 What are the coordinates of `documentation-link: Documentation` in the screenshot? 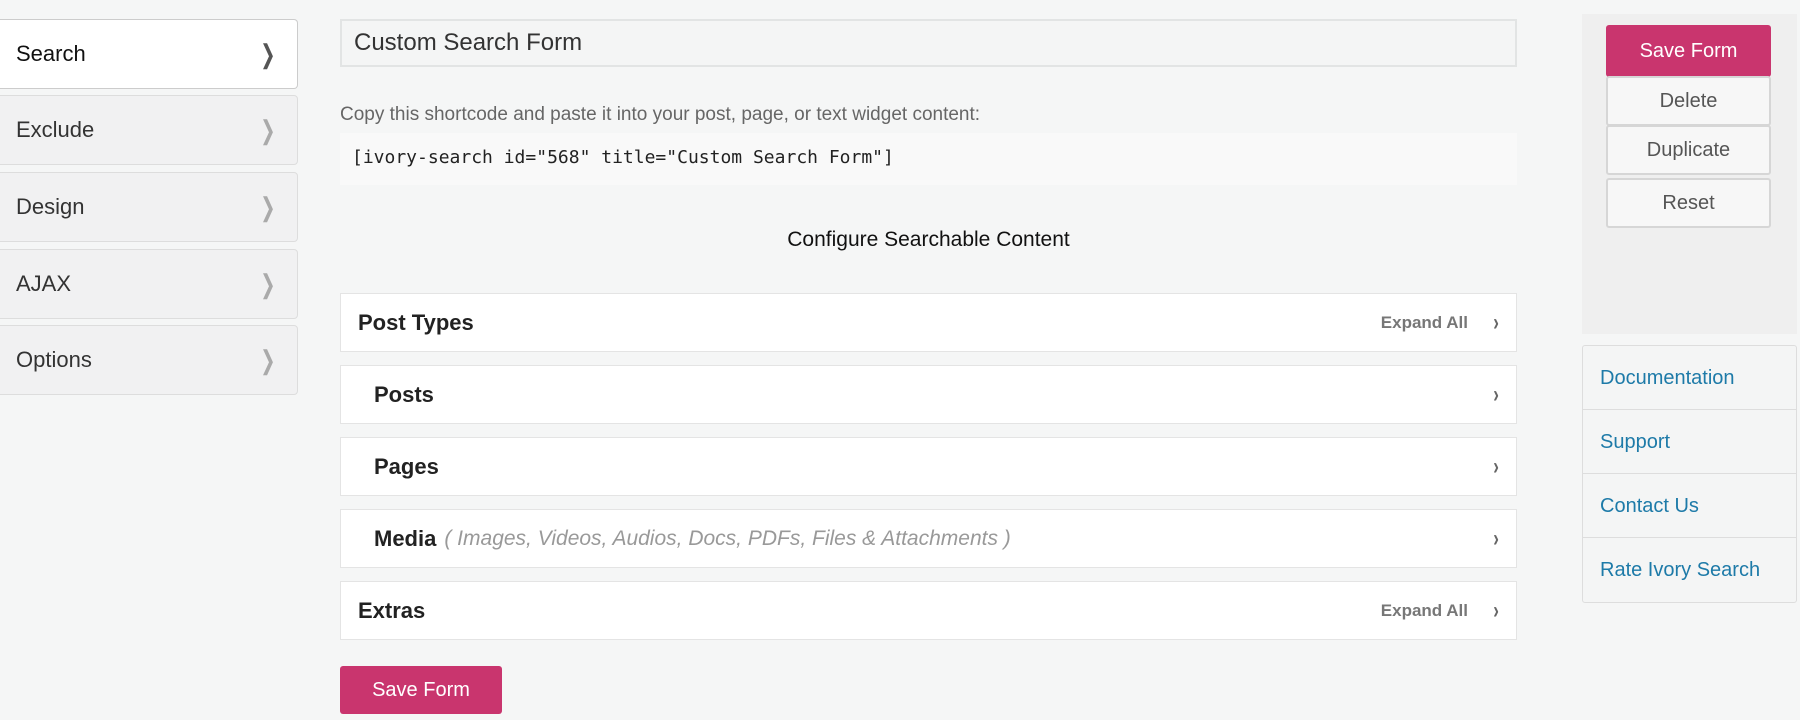 It's located at (1689, 378).